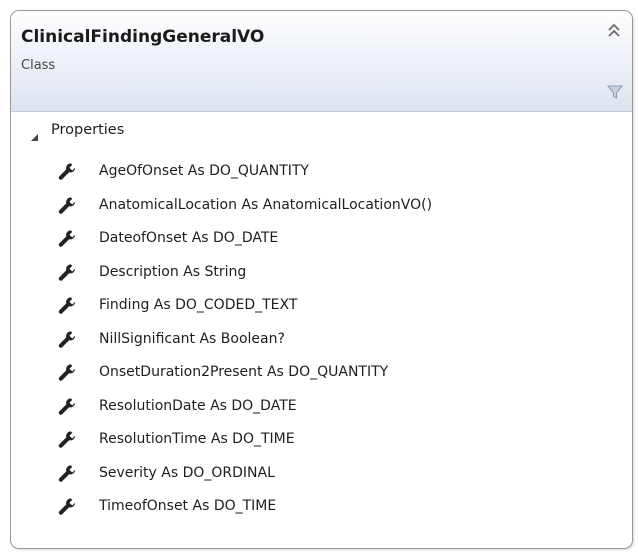 The width and height of the screenshot is (638, 555). I want to click on property-label: TimeofOnset As DO_TIME, so click(188, 506).